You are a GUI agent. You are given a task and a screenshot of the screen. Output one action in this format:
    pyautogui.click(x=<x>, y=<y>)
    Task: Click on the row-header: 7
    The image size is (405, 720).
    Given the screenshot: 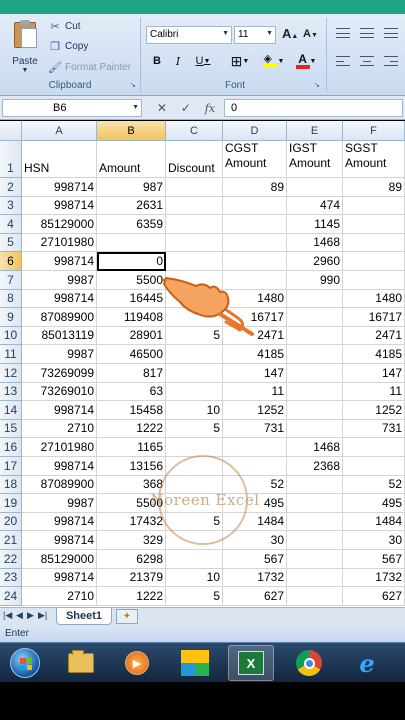 What is the action you would take?
    pyautogui.click(x=11, y=280)
    